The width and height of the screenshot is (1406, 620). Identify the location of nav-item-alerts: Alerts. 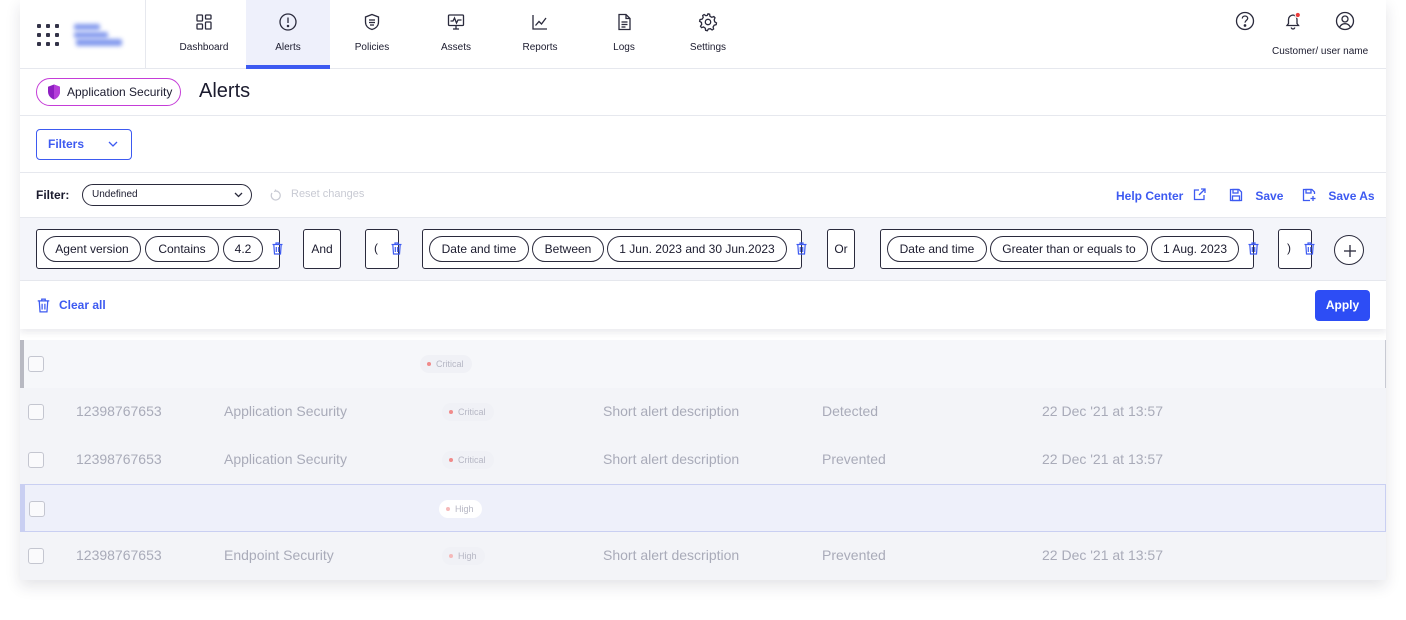
(288, 34).